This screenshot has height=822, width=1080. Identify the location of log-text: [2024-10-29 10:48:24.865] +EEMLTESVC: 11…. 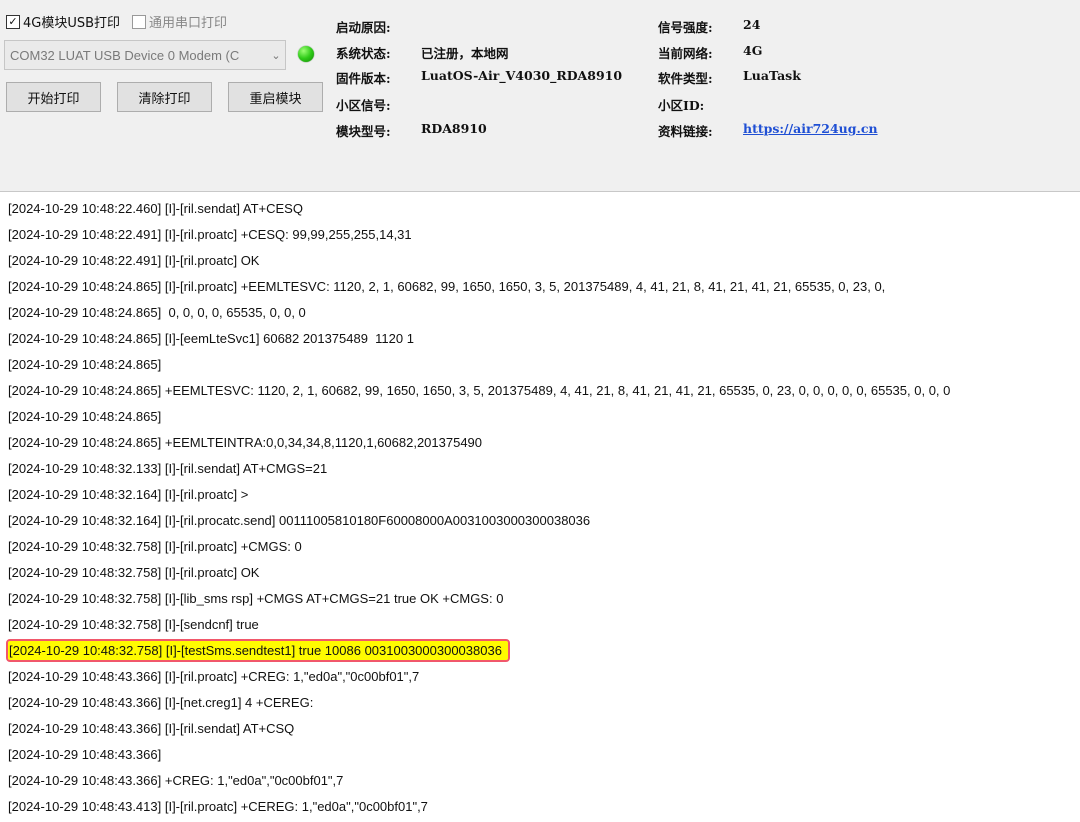
(479, 390).